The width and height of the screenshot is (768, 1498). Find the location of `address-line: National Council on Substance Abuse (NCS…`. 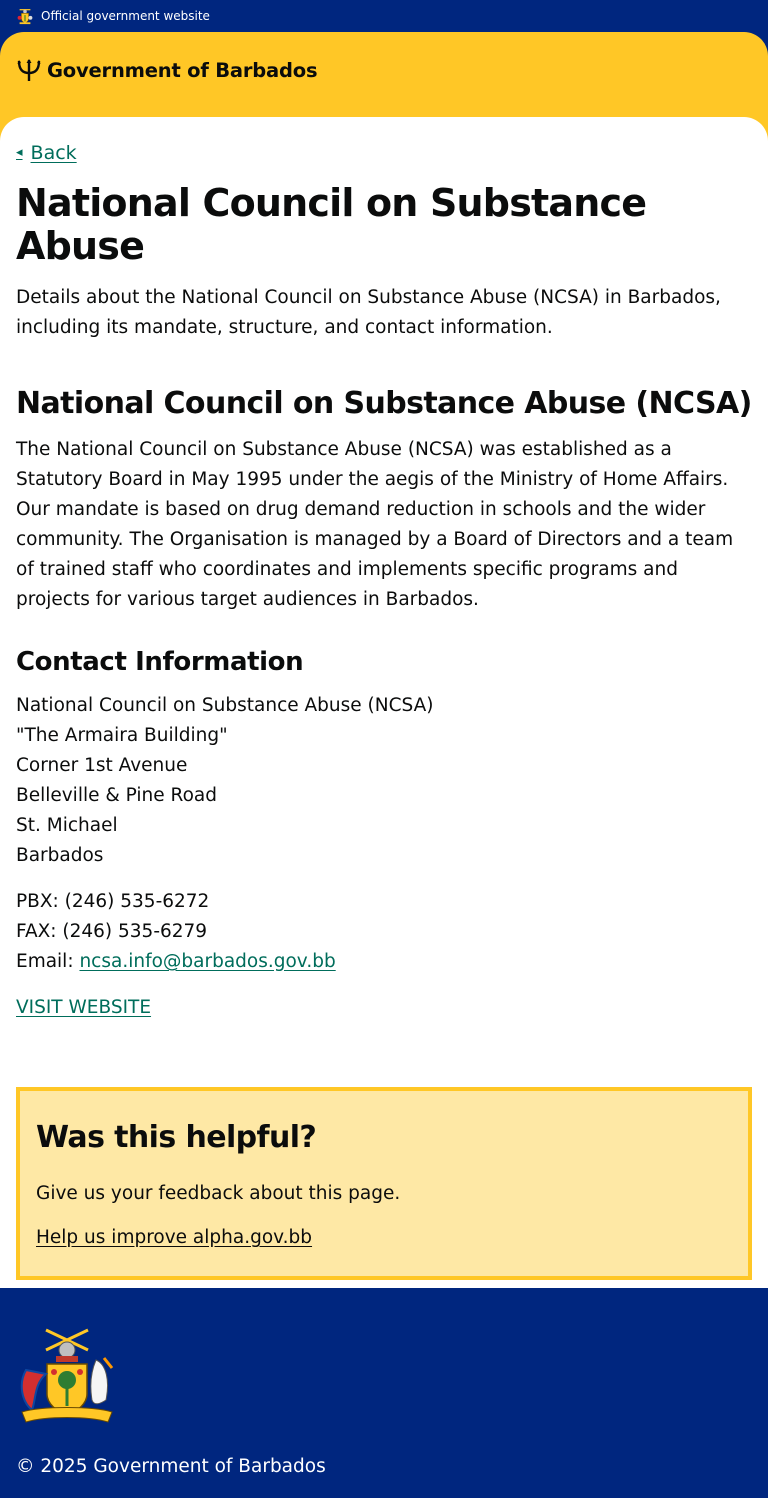

address-line: National Council on Substance Abuse (NCS… is located at coordinates (225, 705).